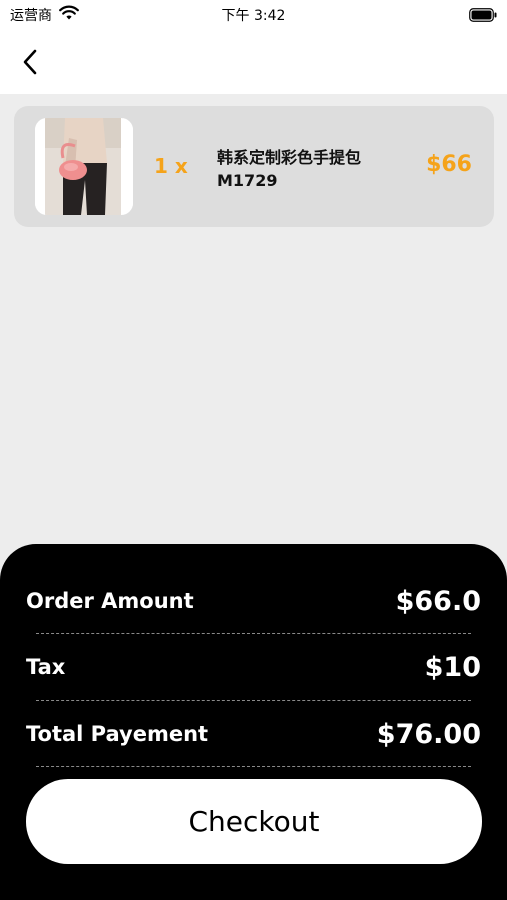 The width and height of the screenshot is (507, 900). What do you see at coordinates (84, 166) in the screenshot?
I see `product-image` at bounding box center [84, 166].